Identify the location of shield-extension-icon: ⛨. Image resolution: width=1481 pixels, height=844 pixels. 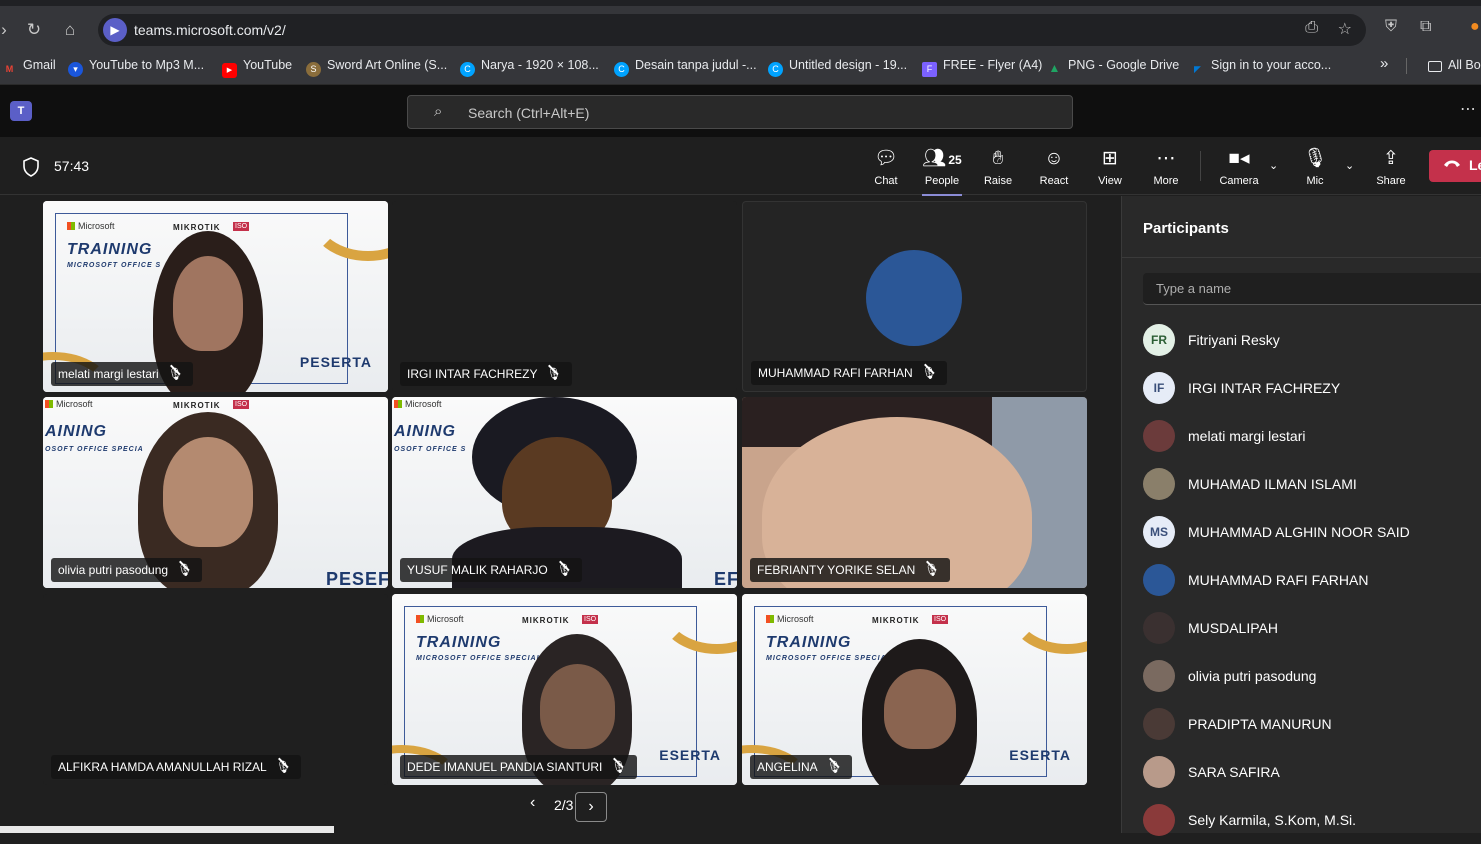
(1391, 27).